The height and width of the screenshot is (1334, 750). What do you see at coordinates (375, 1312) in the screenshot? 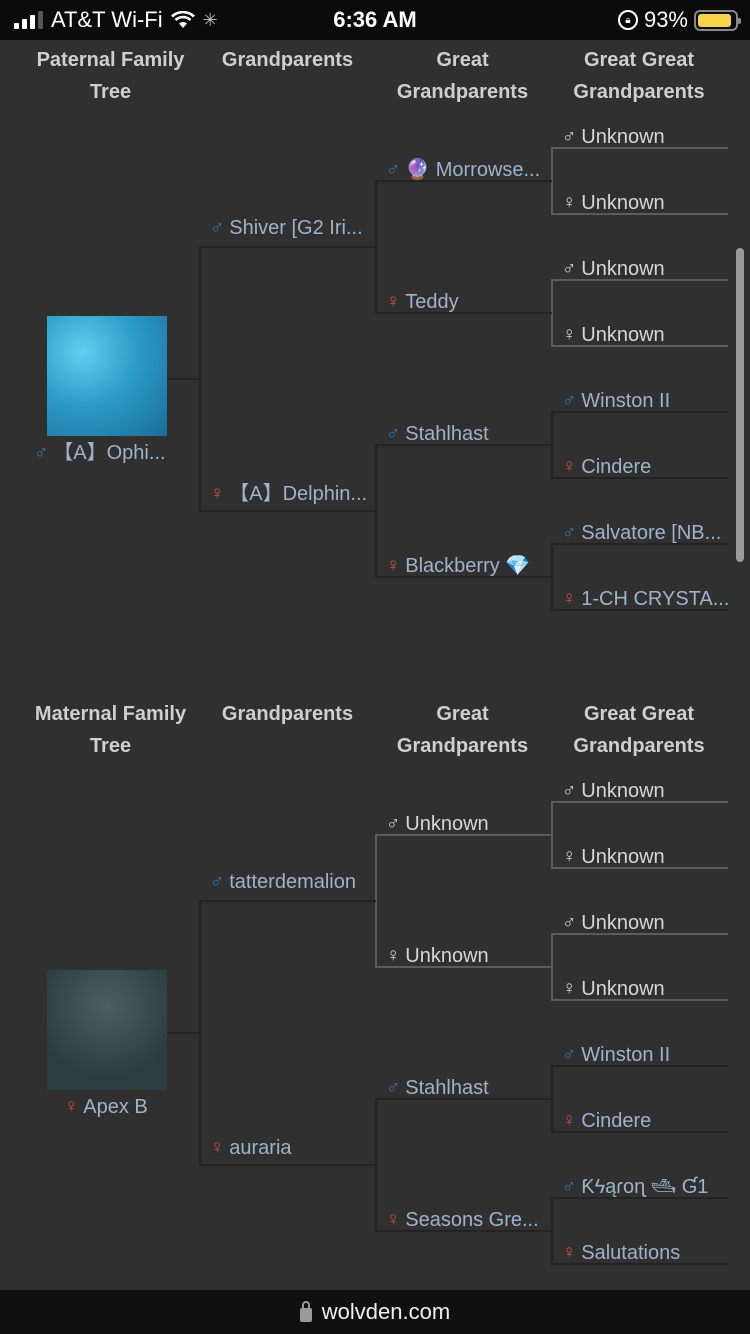
I see `url-bar: wolvden.com` at bounding box center [375, 1312].